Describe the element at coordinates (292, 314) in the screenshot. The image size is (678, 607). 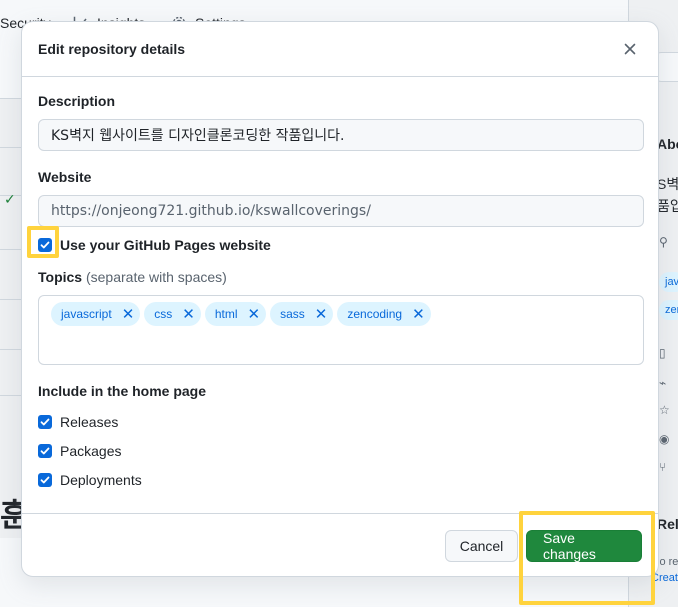
I see `topic-label: sass` at that location.